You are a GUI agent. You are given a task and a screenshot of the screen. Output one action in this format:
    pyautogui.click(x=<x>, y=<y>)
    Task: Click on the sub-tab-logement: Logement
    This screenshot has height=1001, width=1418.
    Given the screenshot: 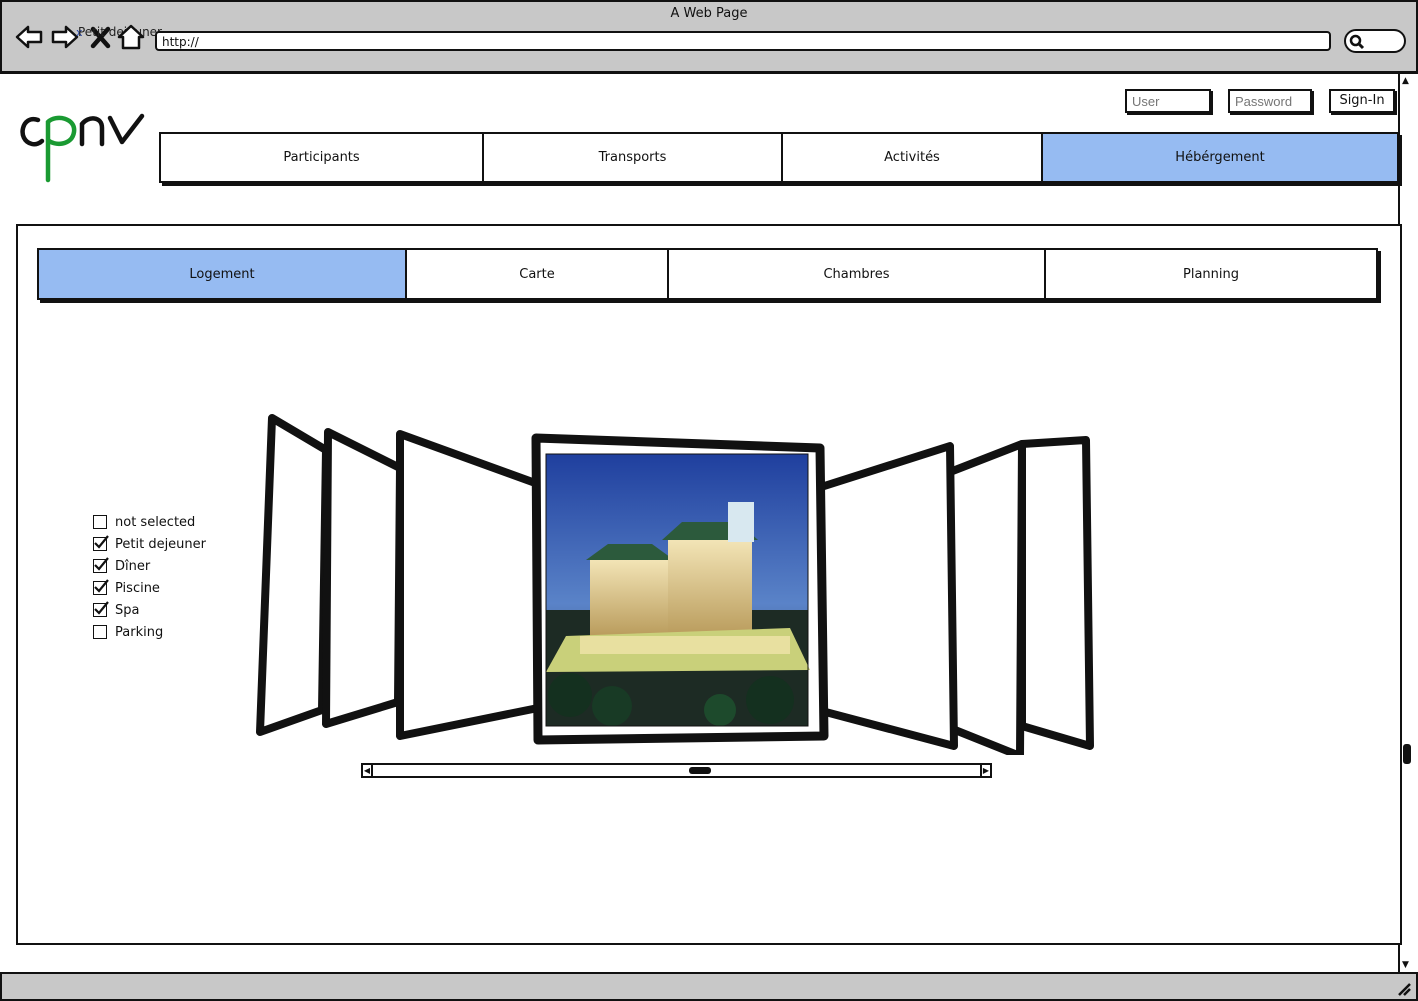 What is the action you would take?
    pyautogui.click(x=223, y=274)
    